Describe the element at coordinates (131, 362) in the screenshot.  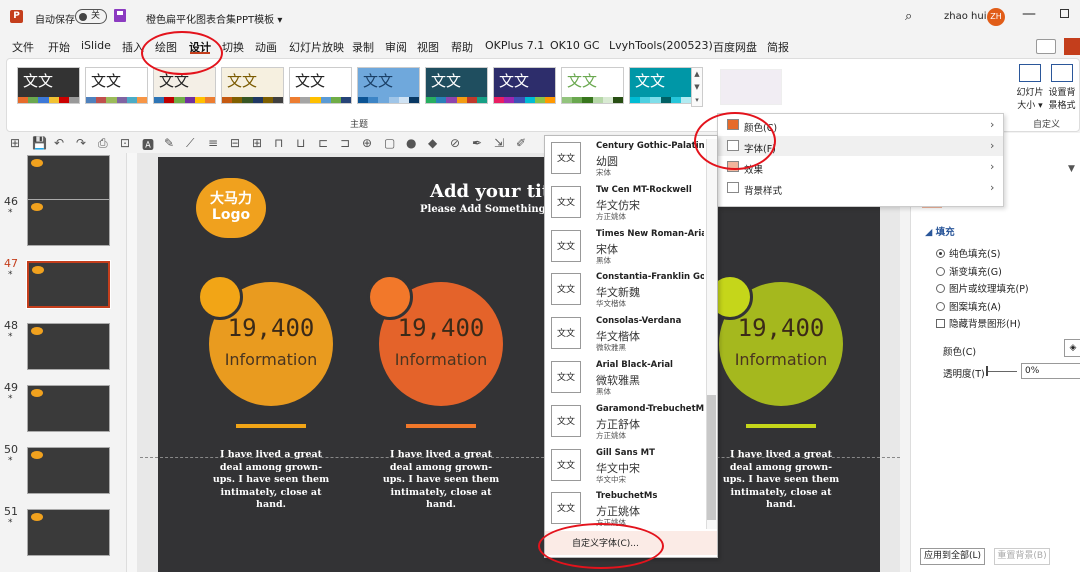
I see `thumbnail-scrollbar` at that location.